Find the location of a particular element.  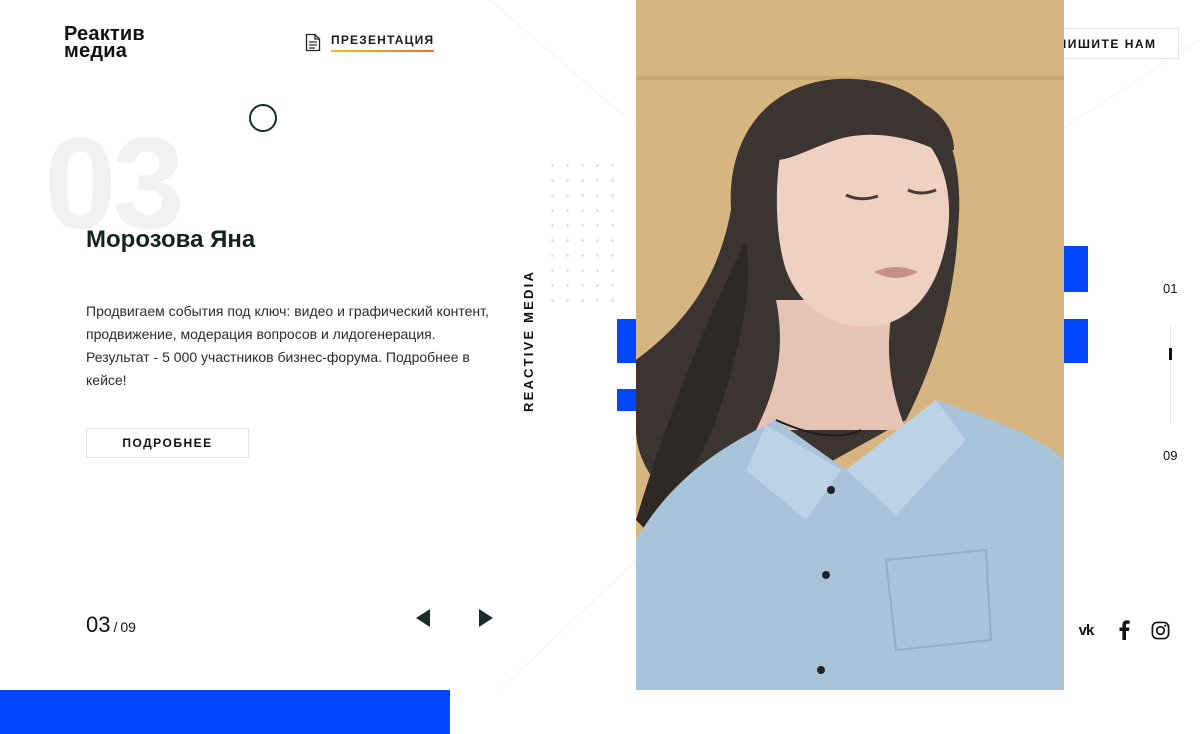

facebook-icon is located at coordinates (1124, 630).